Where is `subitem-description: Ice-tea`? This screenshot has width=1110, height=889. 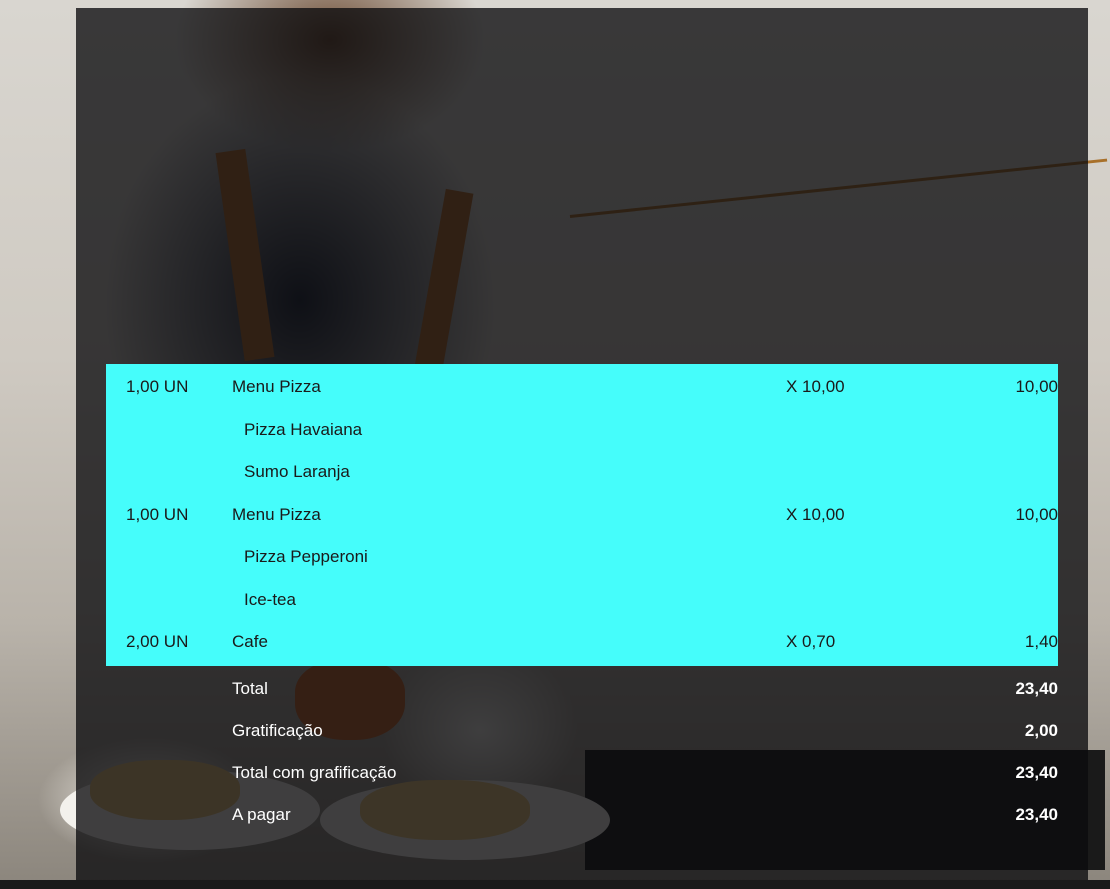
subitem-description: Ice-tea is located at coordinates (270, 599).